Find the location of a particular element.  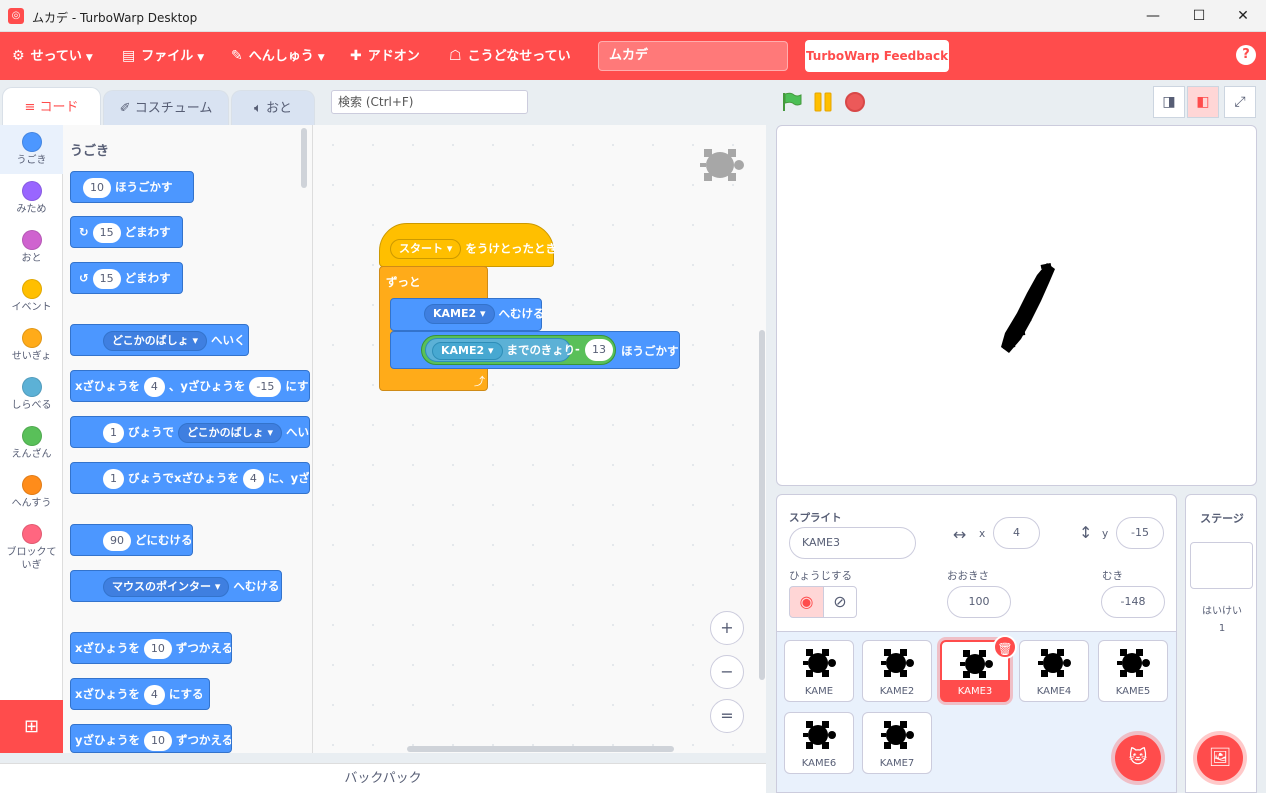

add-extension-icon: ⊞ is located at coordinates (31, 726).